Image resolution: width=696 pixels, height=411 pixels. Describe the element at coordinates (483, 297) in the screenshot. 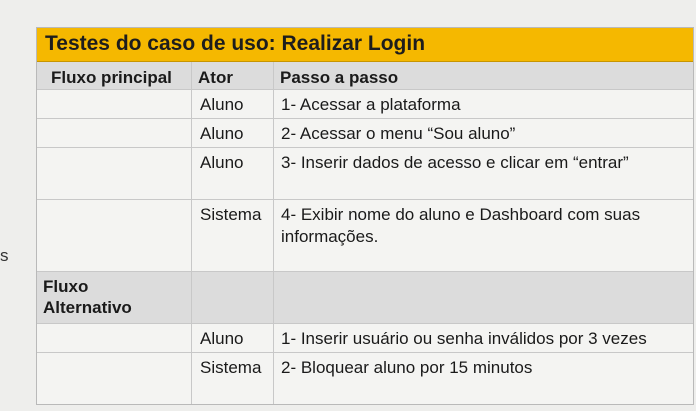

I see `alt-header-passo-cell` at that location.